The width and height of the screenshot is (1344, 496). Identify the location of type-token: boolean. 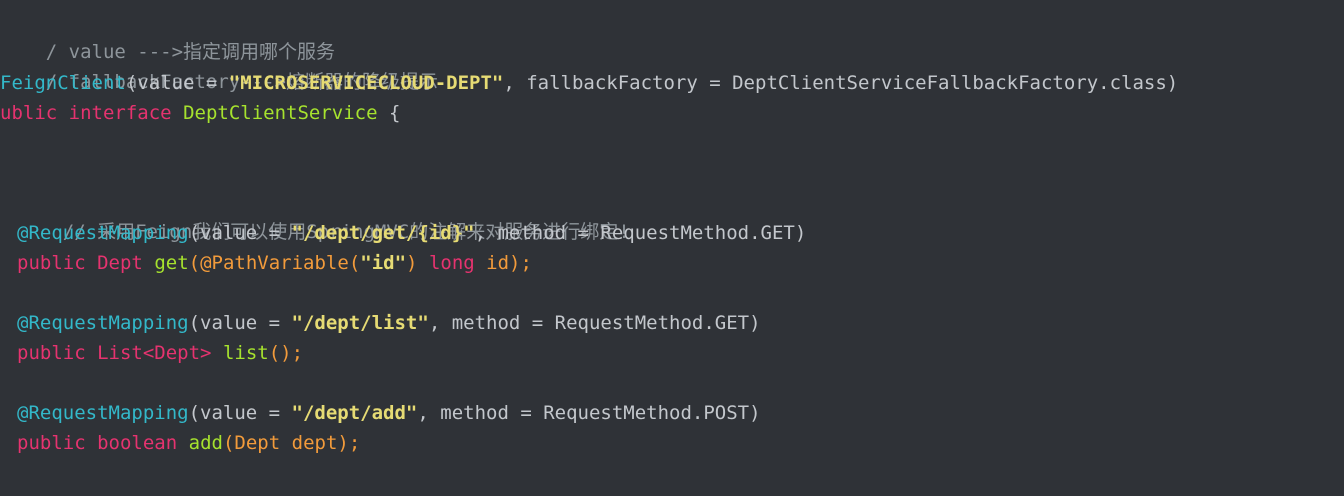
(137, 443).